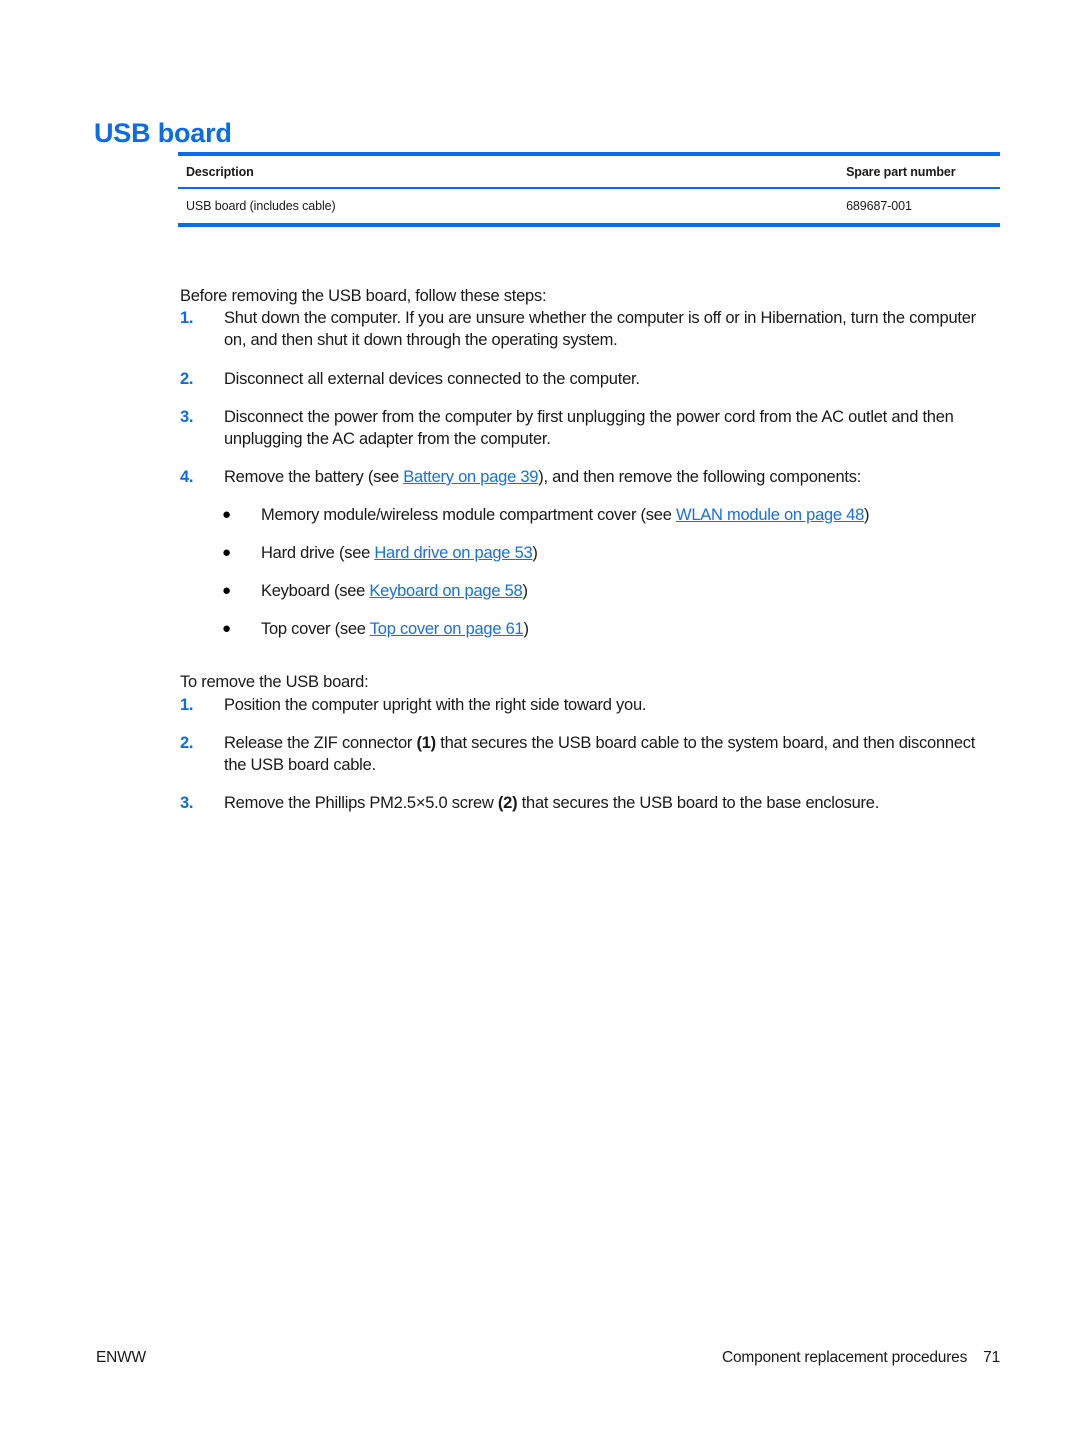 This screenshot has height=1437, width=1080. I want to click on callout-reference-2: (2), so click(507, 803).